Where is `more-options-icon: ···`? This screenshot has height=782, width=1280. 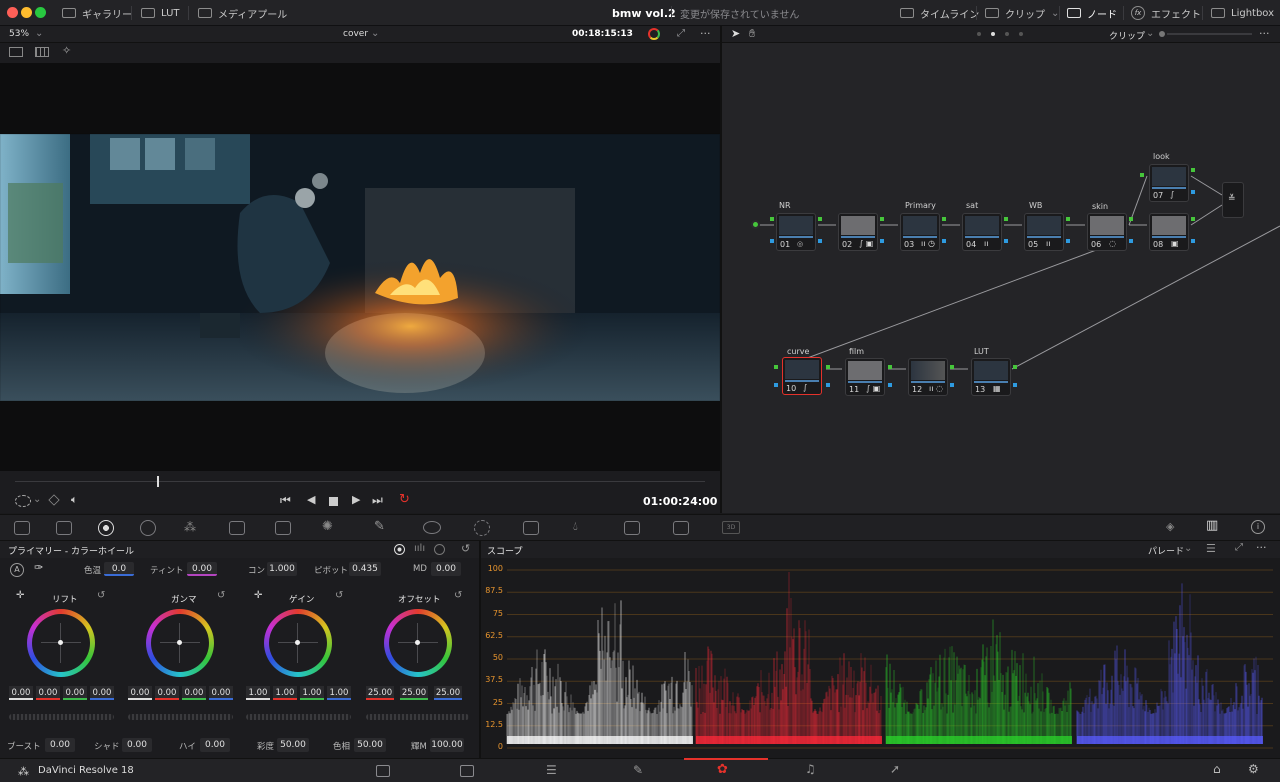 more-options-icon: ··· is located at coordinates (1261, 547).